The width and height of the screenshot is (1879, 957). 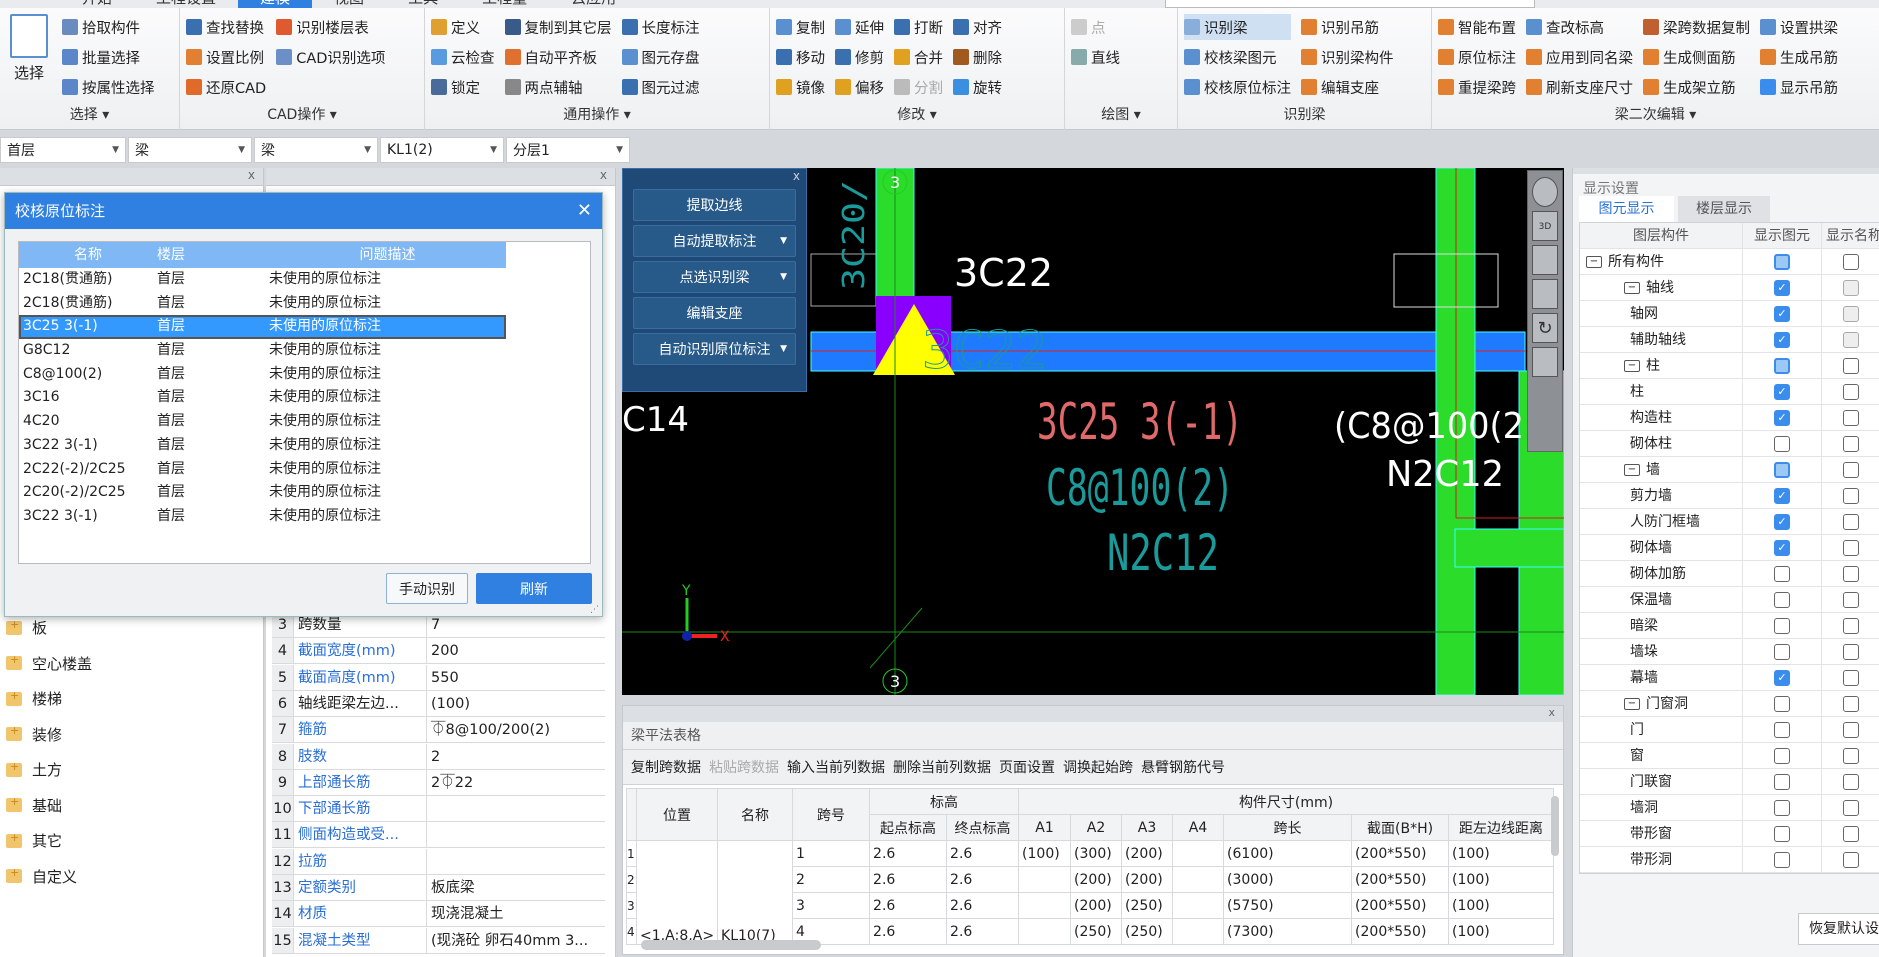 I want to click on ribbon-button-common-0: 定义, so click(x=463, y=27).